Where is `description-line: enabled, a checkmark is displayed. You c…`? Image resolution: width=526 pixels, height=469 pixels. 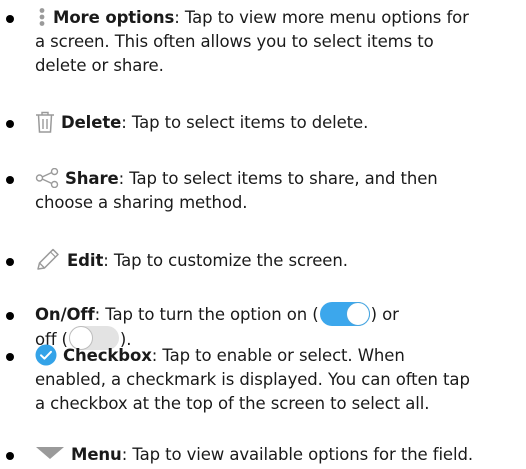 description-line: enabled, a checkmark is displayed. You c… is located at coordinates (252, 379).